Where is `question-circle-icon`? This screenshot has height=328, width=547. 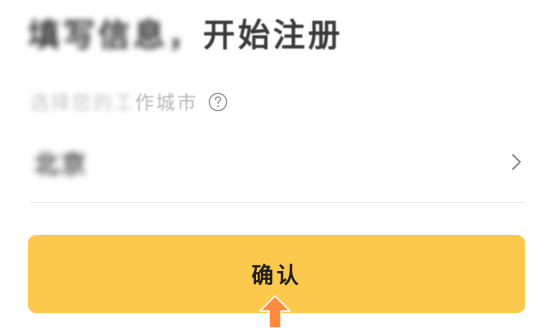
question-circle-icon is located at coordinates (218, 102).